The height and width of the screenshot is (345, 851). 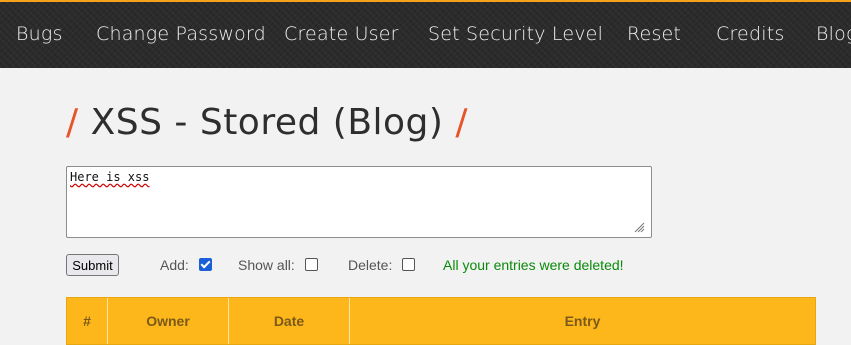 I want to click on menu-item-change-password: Change Password, so click(x=181, y=34).